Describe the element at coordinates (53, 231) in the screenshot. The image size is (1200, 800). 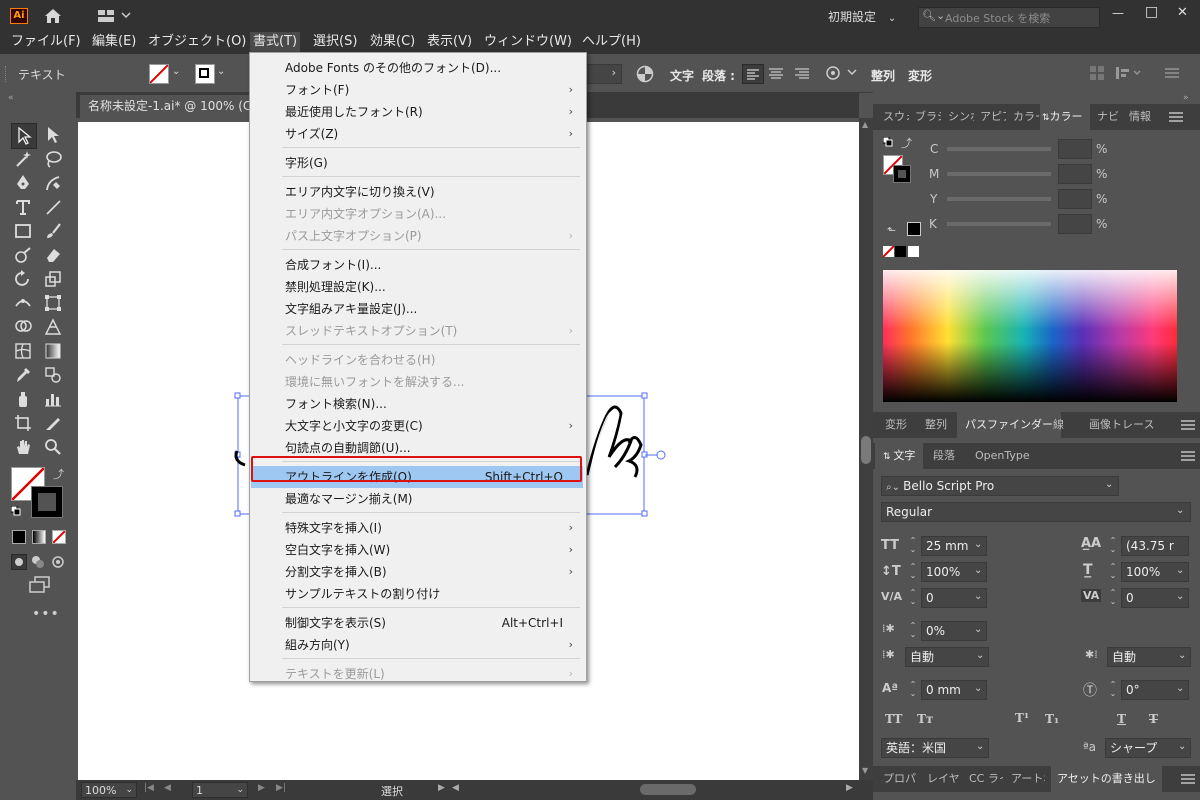
I see `paintbrush-tool-icon` at that location.